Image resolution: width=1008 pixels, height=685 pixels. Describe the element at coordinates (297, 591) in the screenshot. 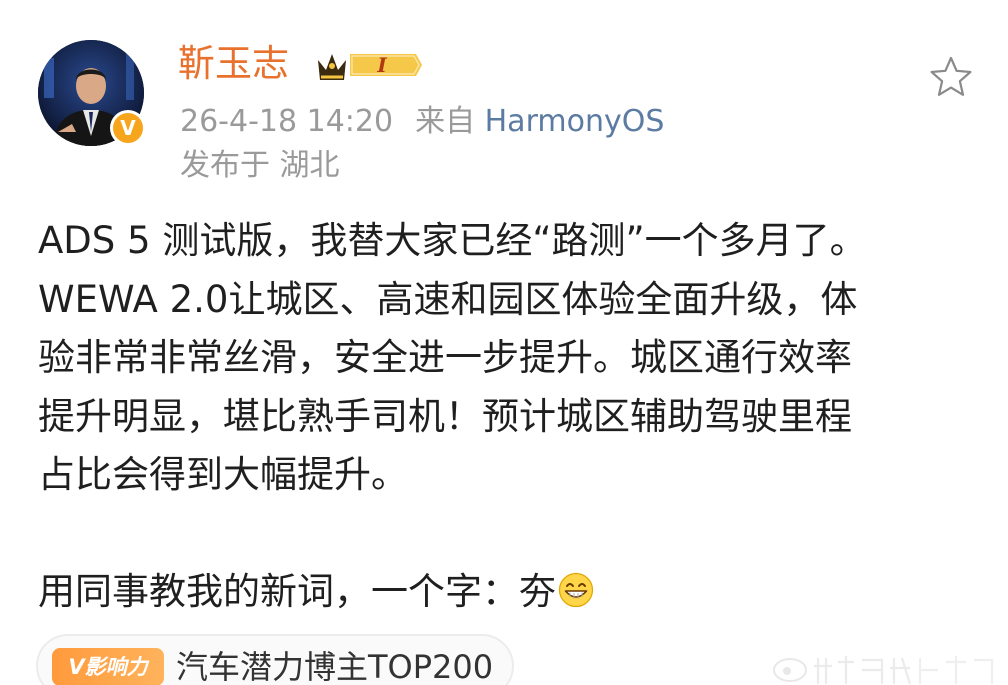

I see `post-line-text: 用同事教我的新词，一个字：夯` at that location.